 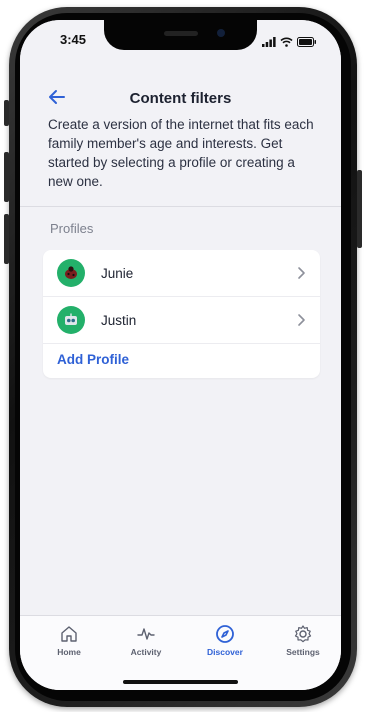 What do you see at coordinates (71, 320) in the screenshot?
I see `robot-avatar-icon` at bounding box center [71, 320].